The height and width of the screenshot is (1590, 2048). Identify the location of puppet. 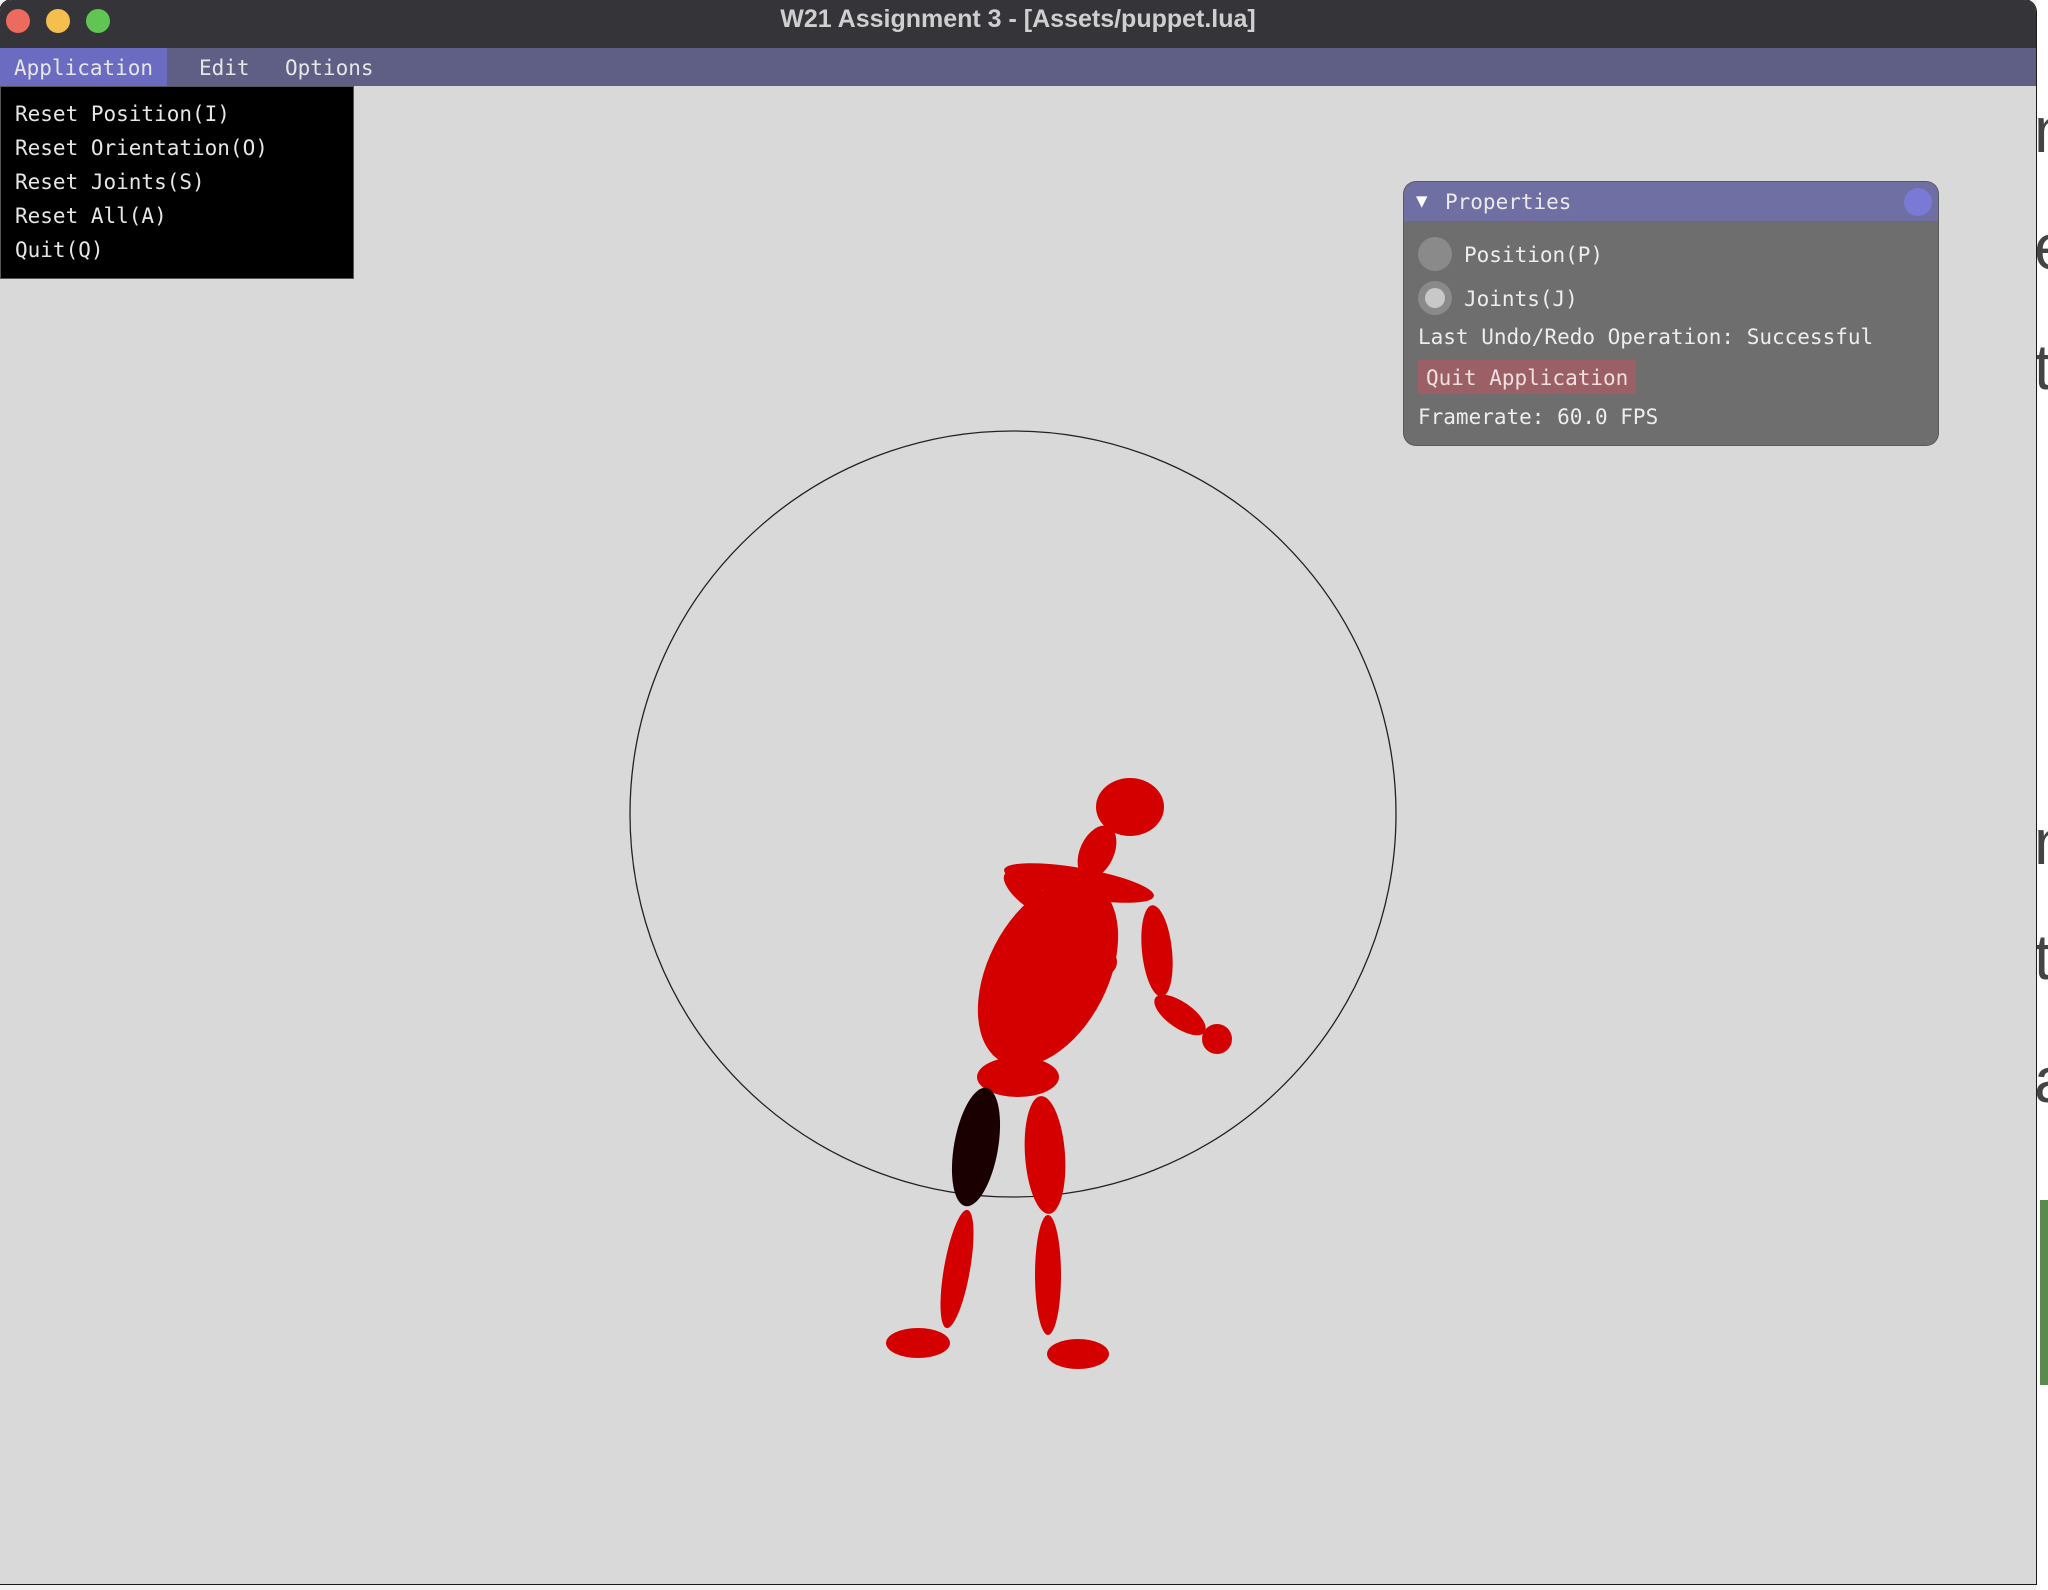
(1059, 1073).